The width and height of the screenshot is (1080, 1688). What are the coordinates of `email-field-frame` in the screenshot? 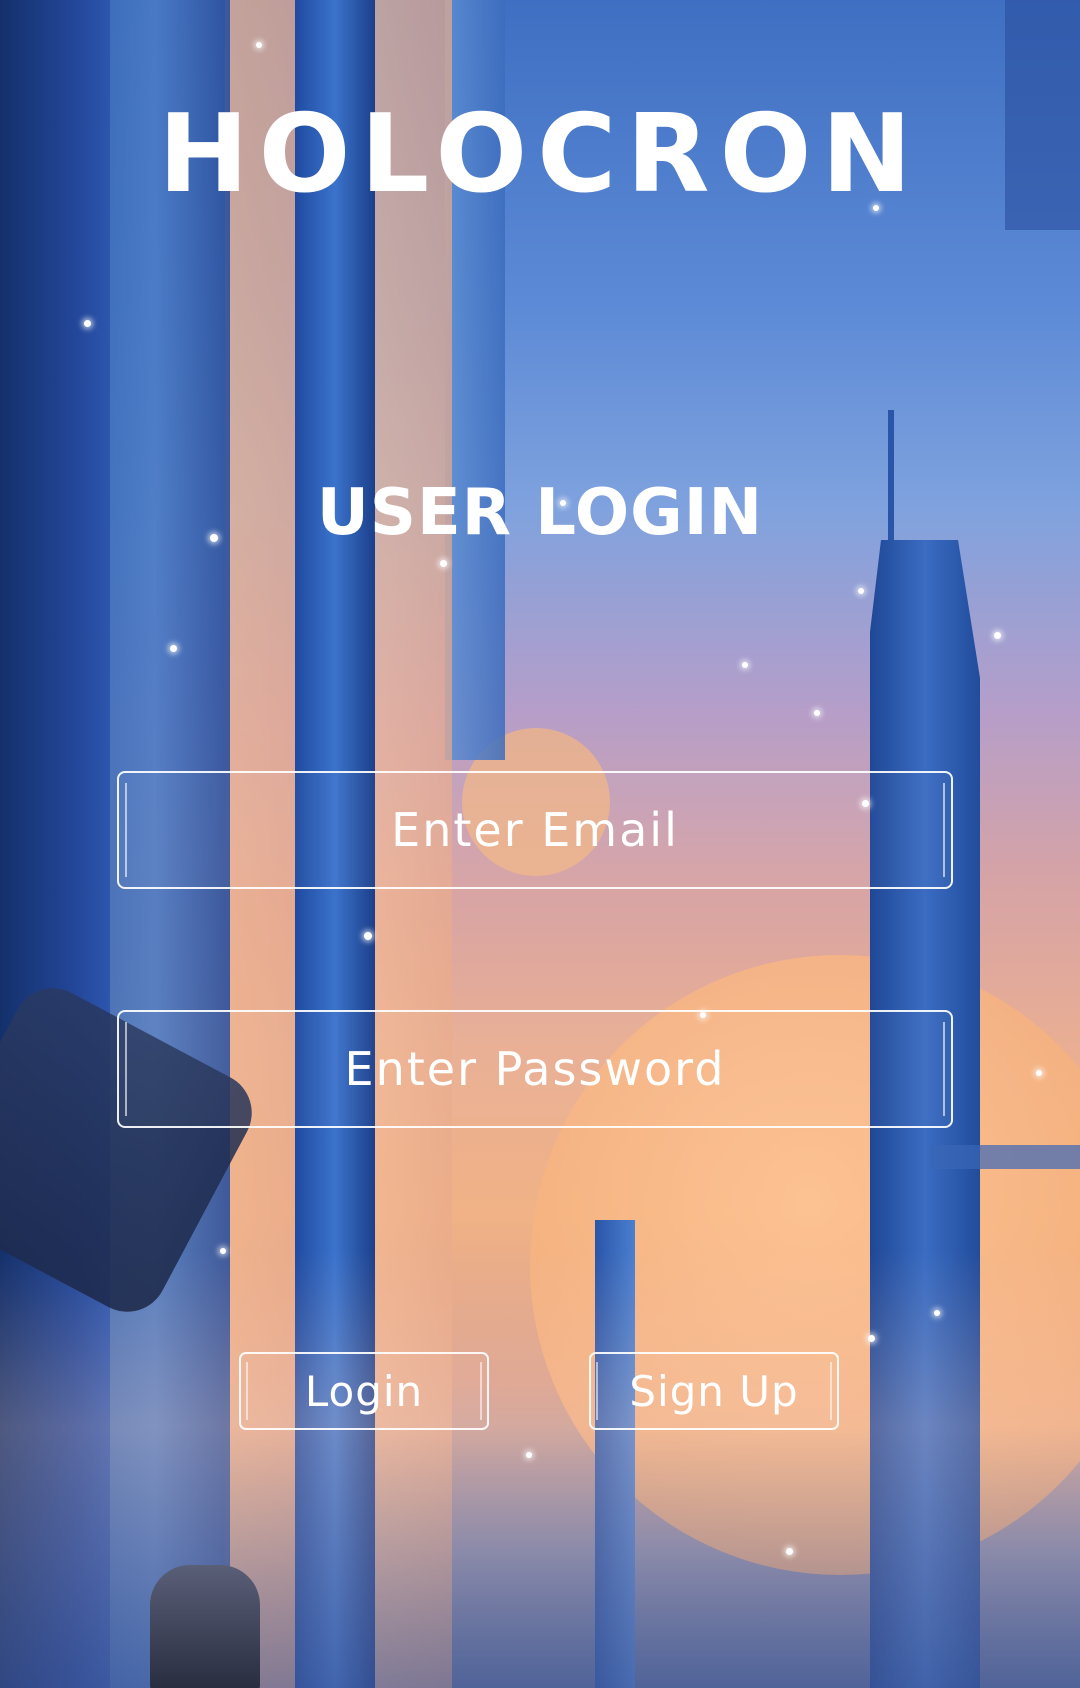 It's located at (535, 830).